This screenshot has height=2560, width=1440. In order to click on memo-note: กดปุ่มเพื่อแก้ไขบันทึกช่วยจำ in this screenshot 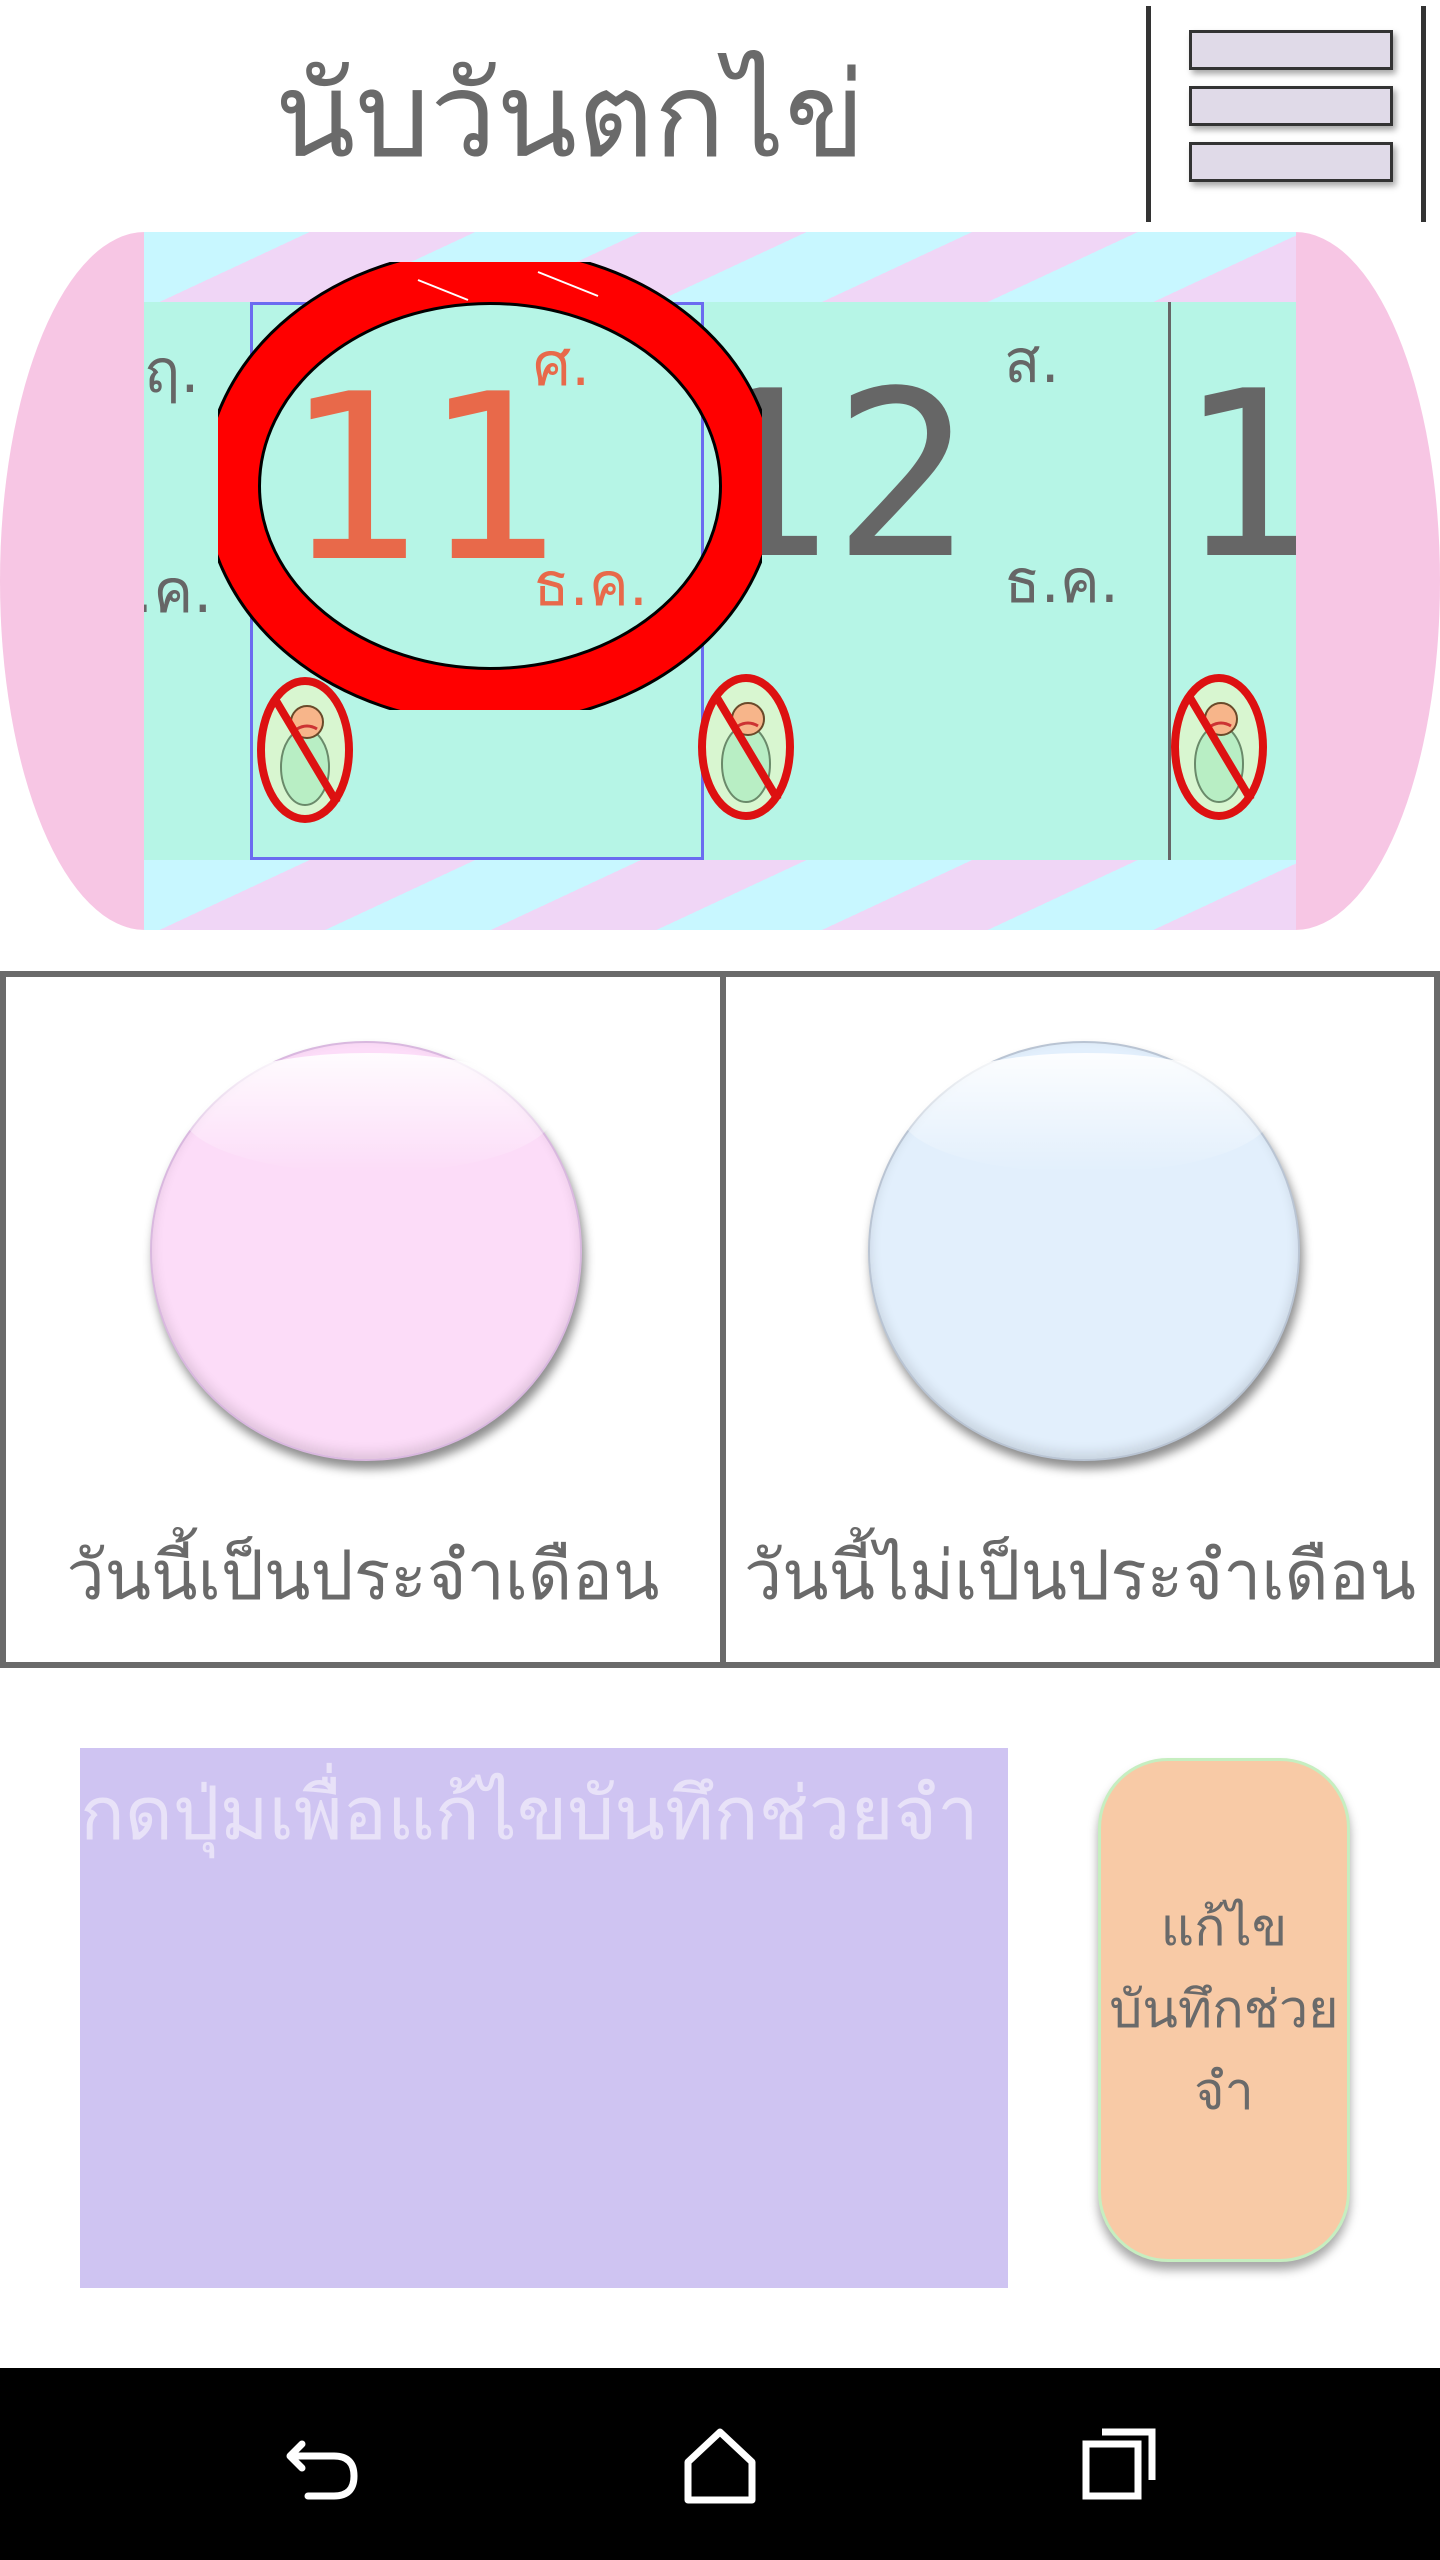, I will do `click(544, 2018)`.